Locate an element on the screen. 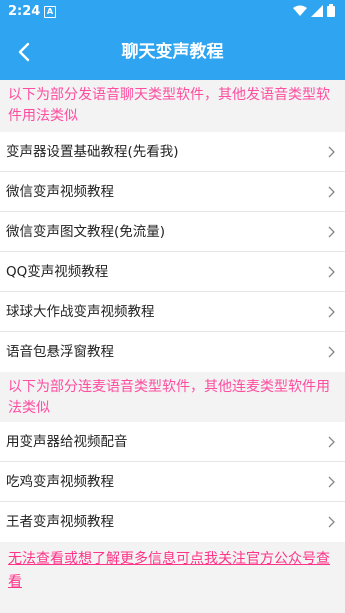 The width and height of the screenshot is (345, 613). page-title: 聊天变声教程 is located at coordinates (172, 52).